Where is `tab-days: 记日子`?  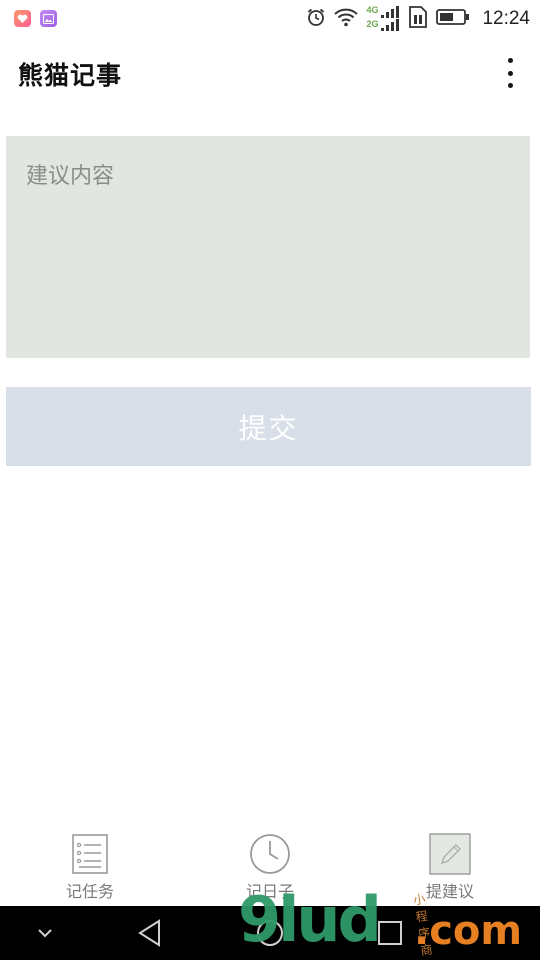 tab-days: 记日子 is located at coordinates (270, 867).